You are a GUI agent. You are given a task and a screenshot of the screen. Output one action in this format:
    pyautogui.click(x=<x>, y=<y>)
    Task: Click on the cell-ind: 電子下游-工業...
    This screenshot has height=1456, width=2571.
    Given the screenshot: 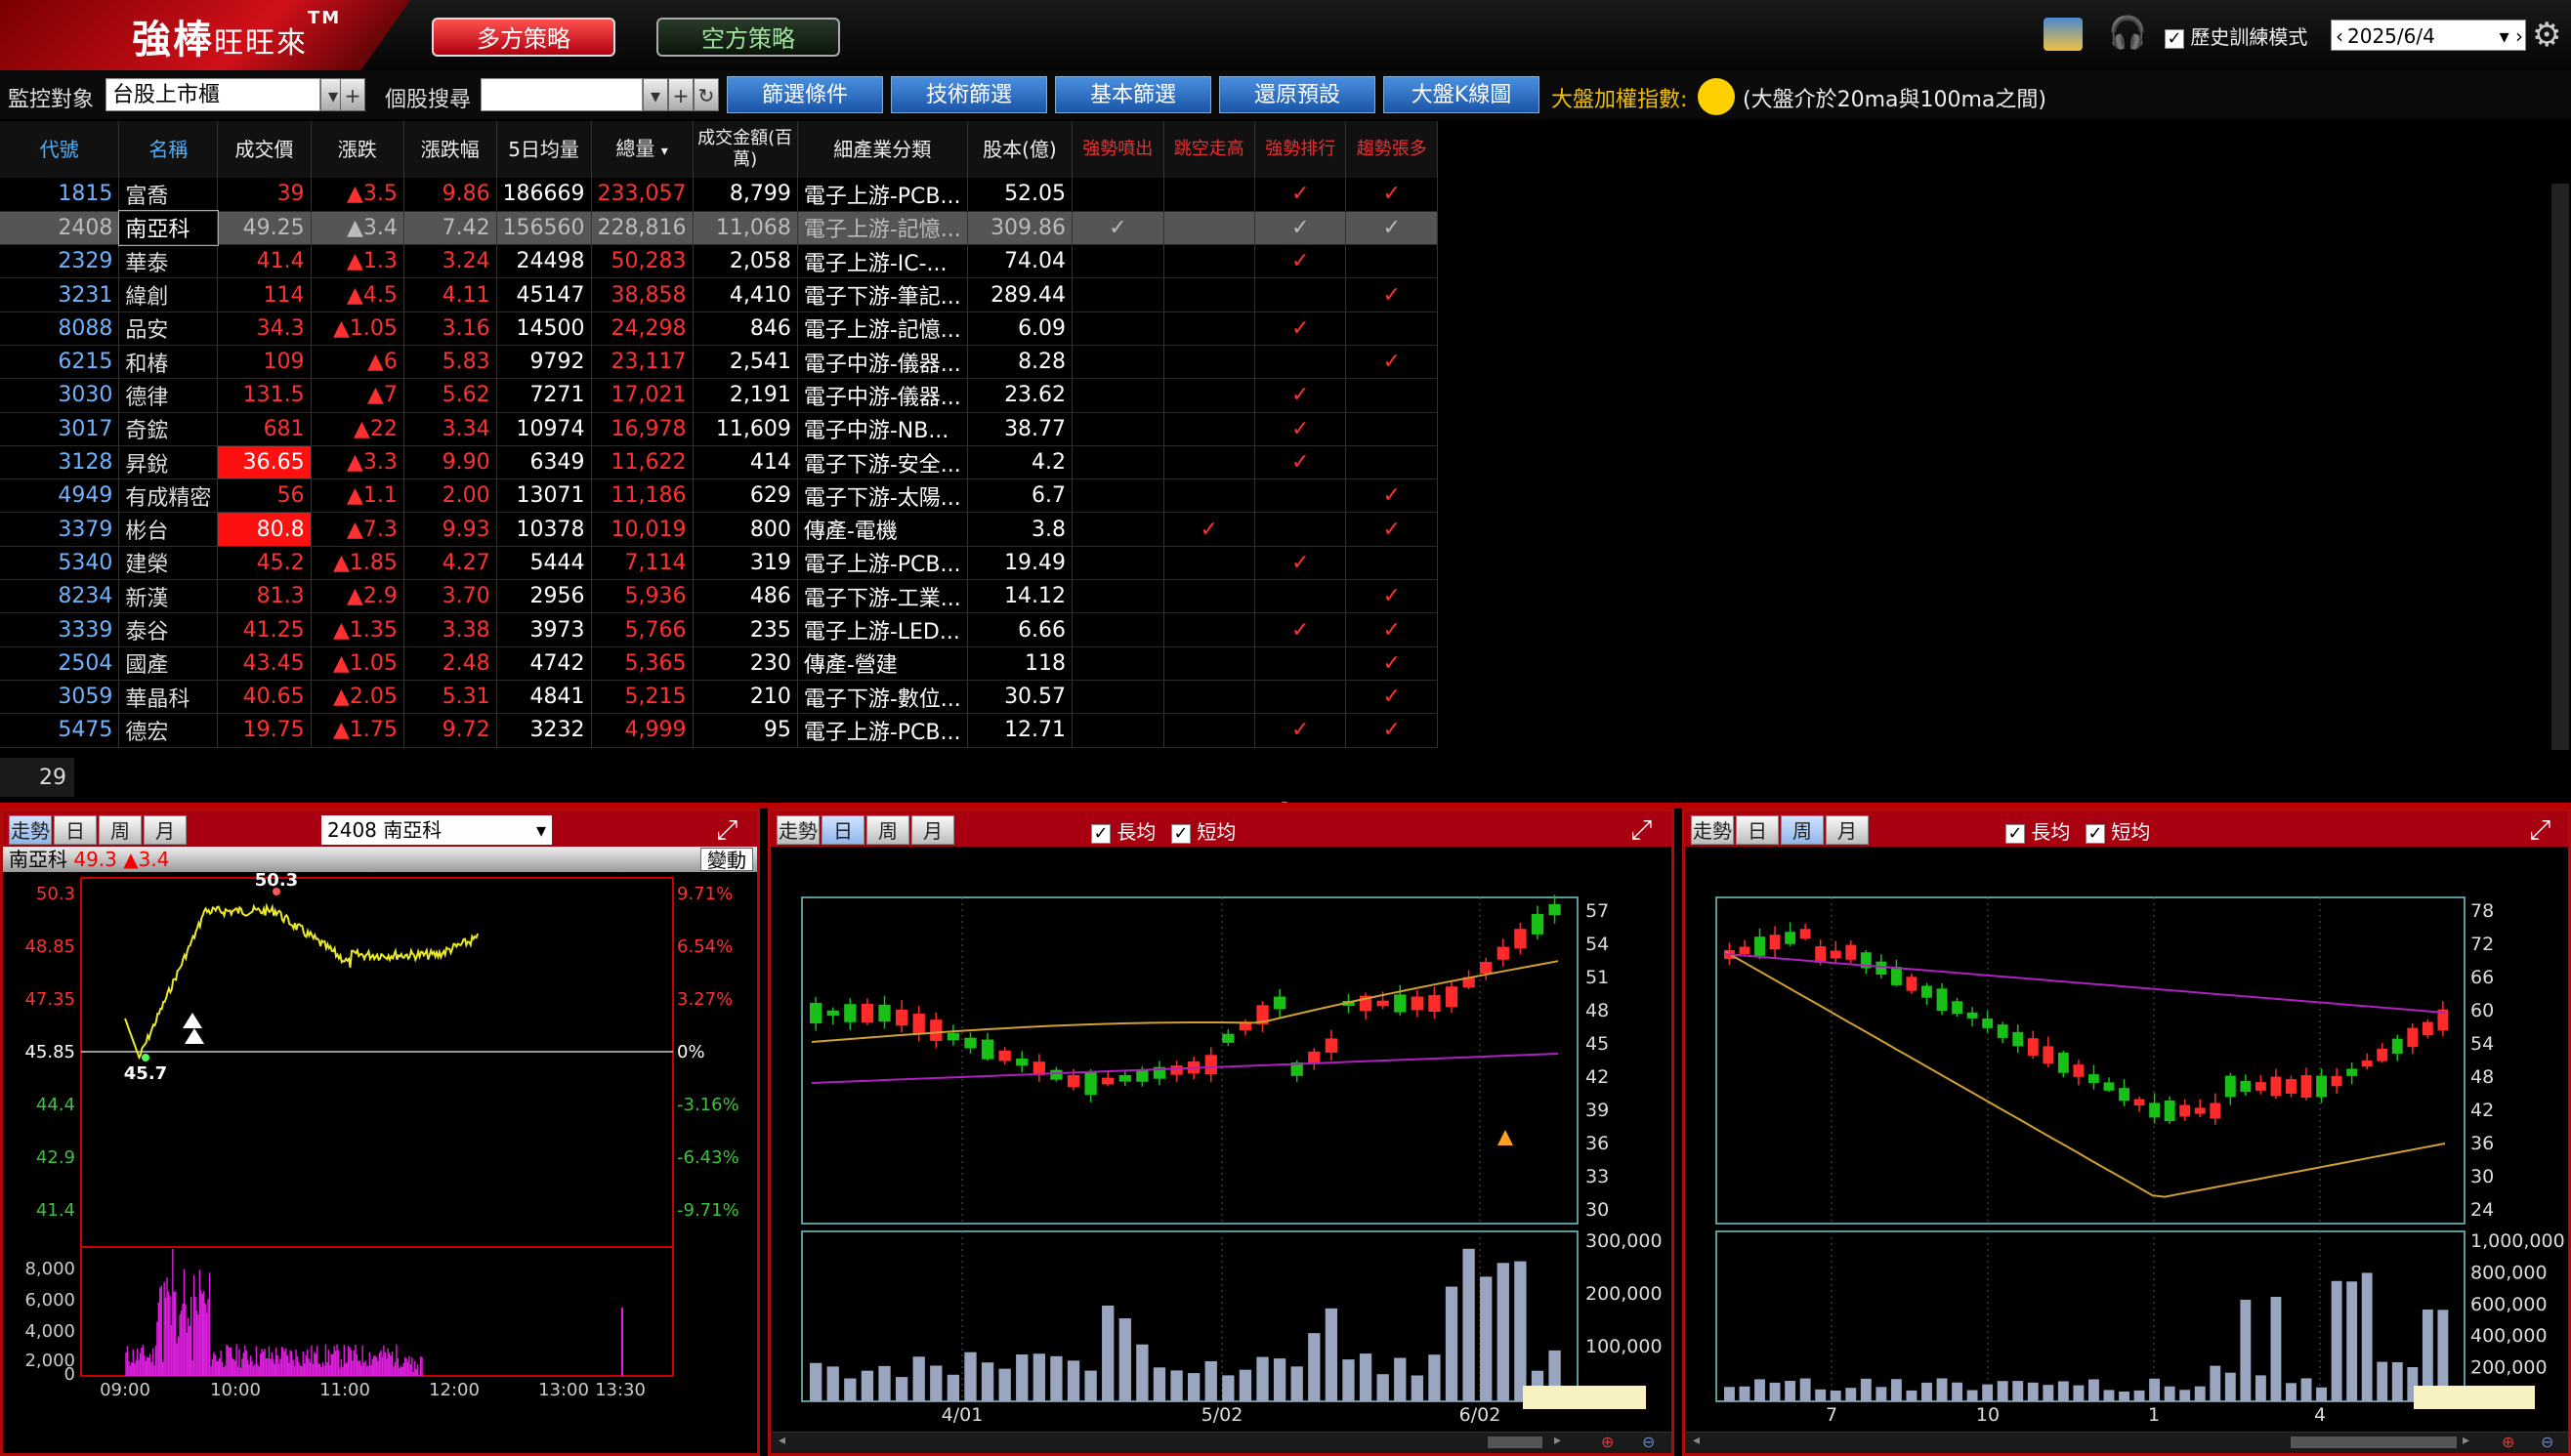 What is the action you would take?
    pyautogui.click(x=882, y=596)
    